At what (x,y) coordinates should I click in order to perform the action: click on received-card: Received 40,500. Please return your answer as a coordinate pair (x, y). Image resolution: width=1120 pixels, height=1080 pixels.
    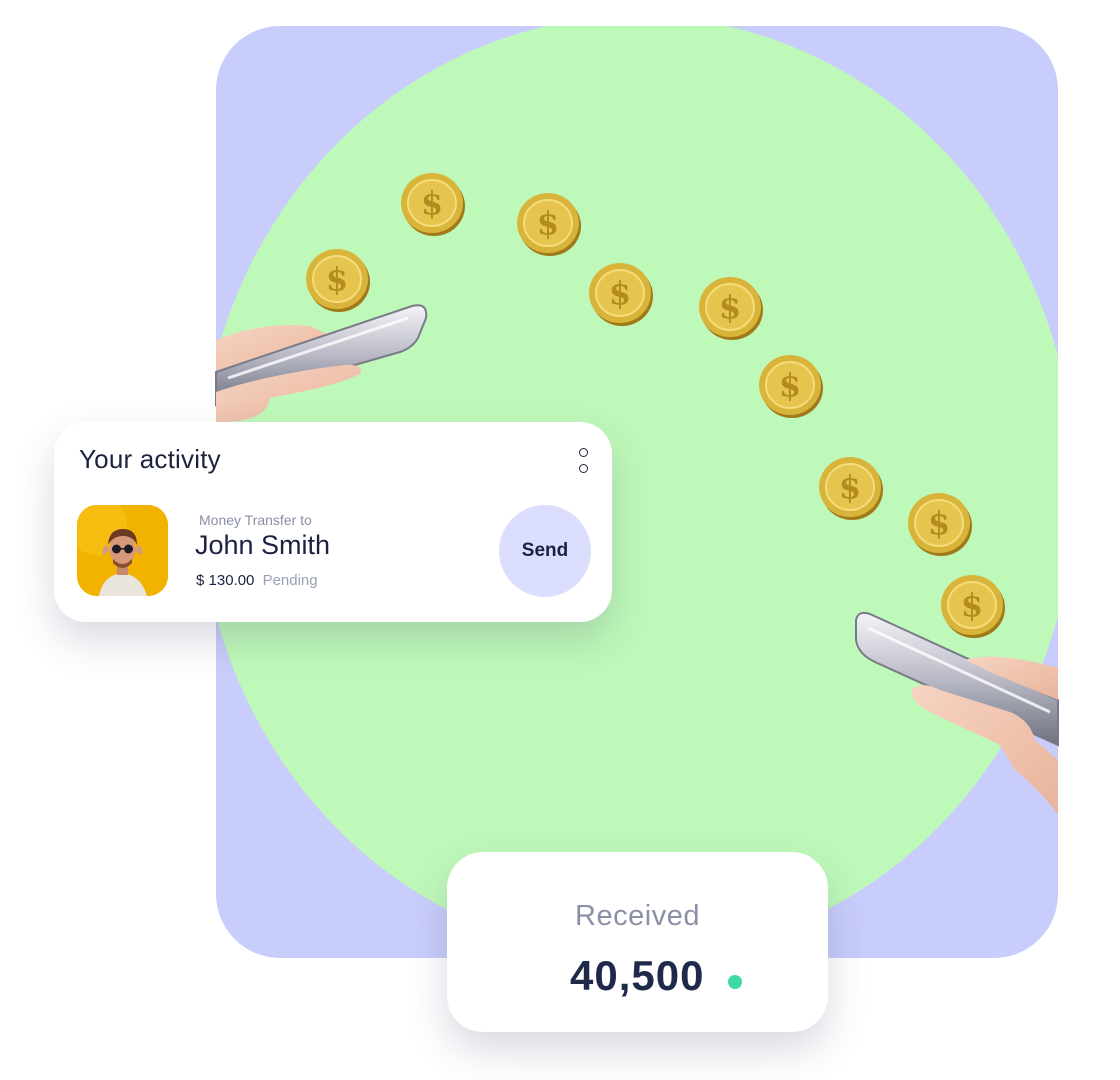
    Looking at the image, I should click on (637, 942).